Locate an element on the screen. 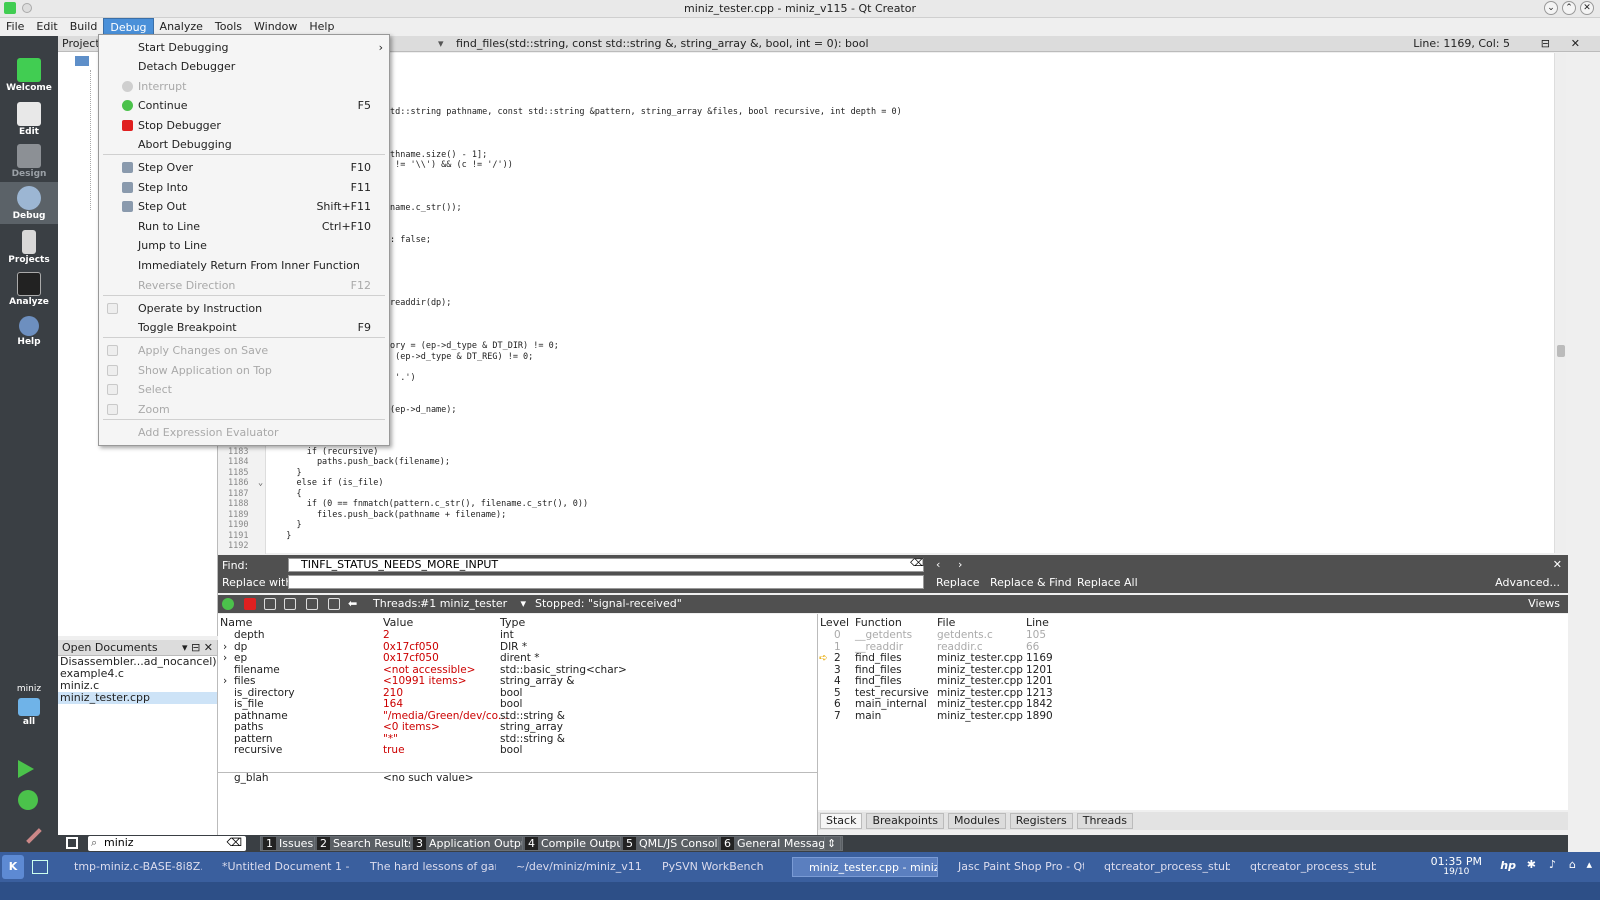  chevron-down-icon: ▾ is located at coordinates (441, 44).